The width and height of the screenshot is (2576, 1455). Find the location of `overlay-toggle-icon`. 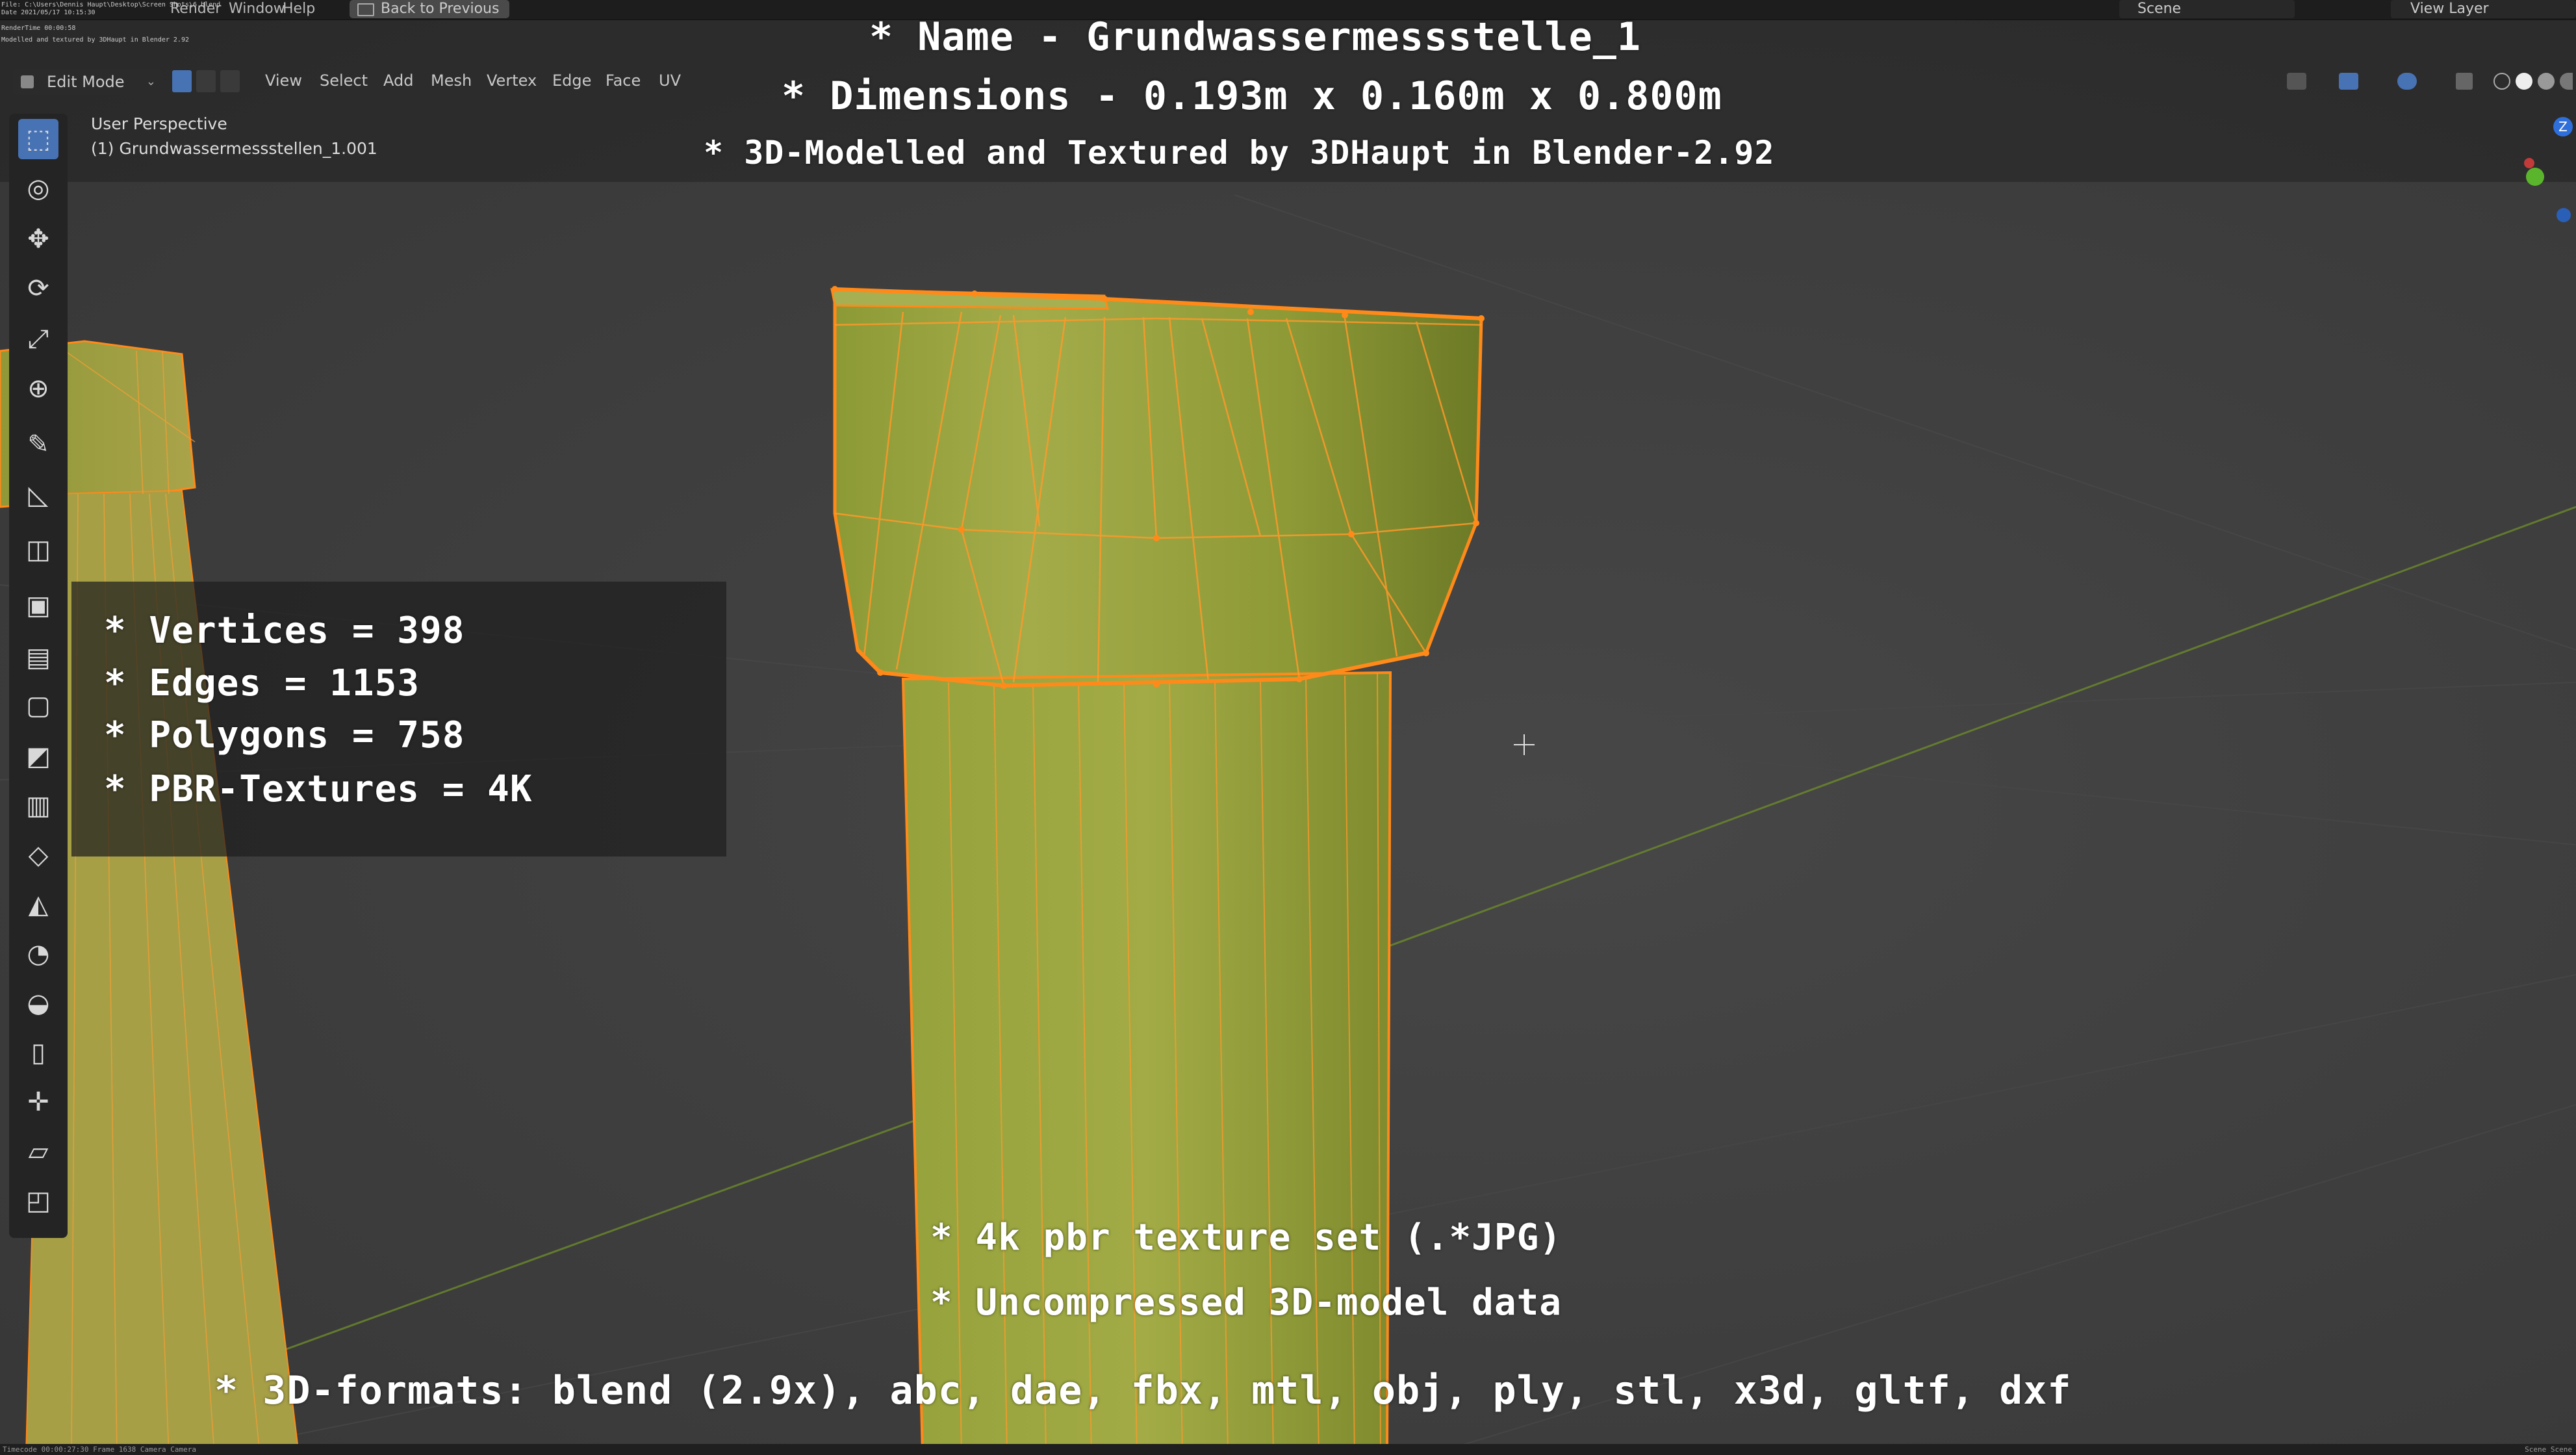

overlay-toggle-icon is located at coordinates (2407, 81).